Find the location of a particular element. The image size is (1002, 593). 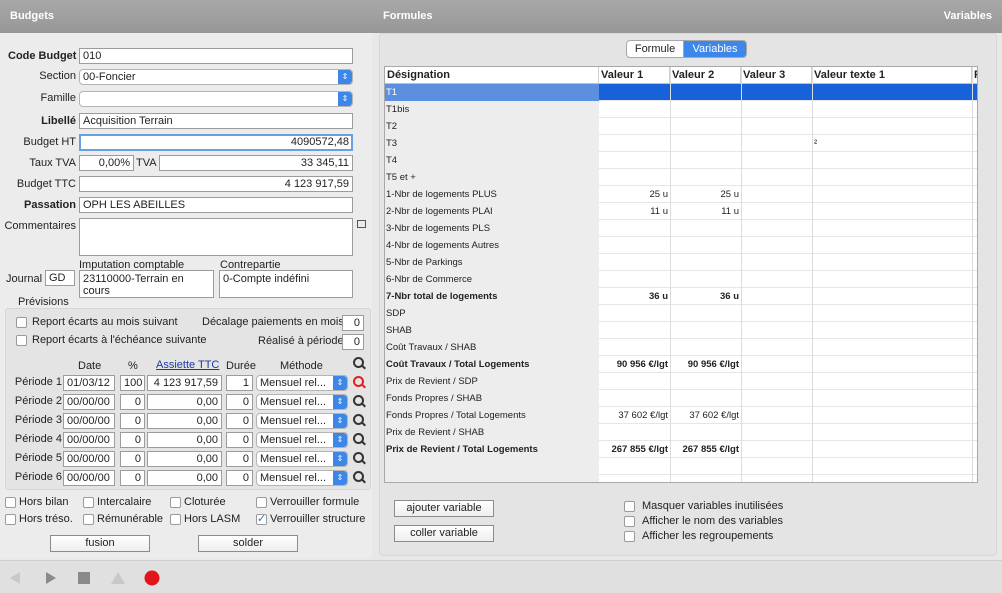

grid-row: 6-Nbr de Commerce is located at coordinates (681, 279).